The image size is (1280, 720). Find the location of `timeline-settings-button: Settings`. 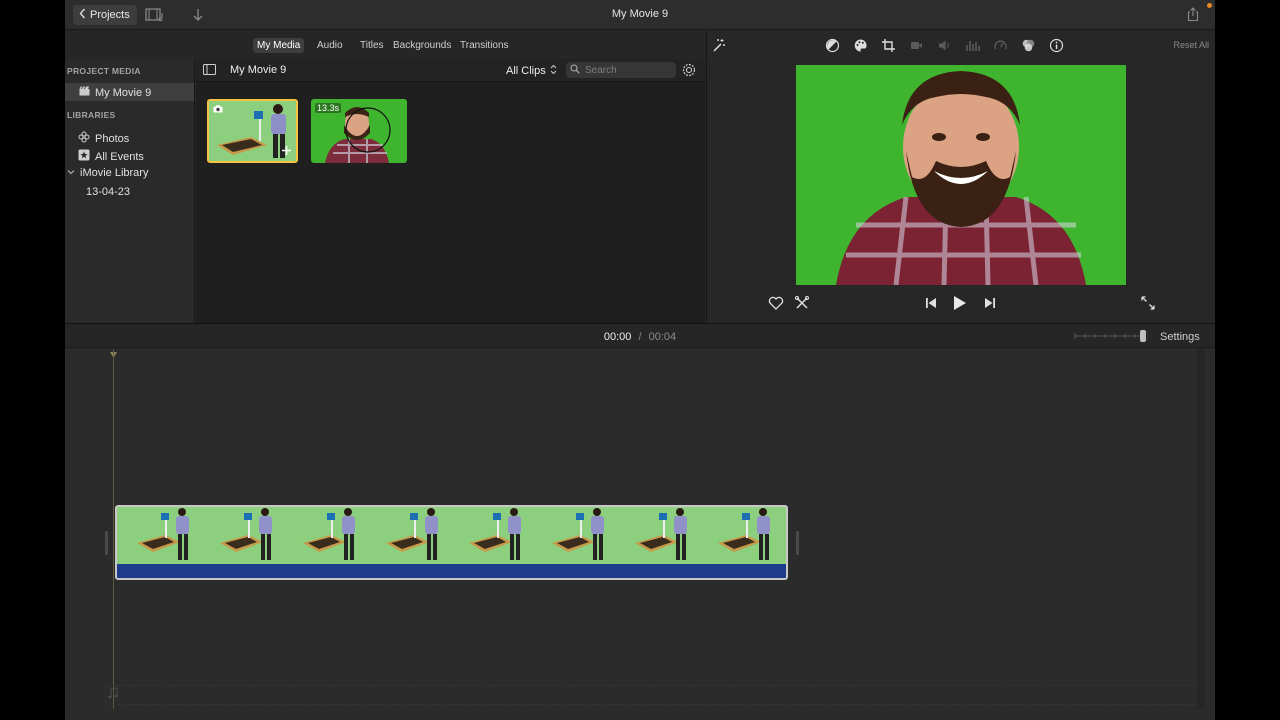

timeline-settings-button: Settings is located at coordinates (1180, 337).